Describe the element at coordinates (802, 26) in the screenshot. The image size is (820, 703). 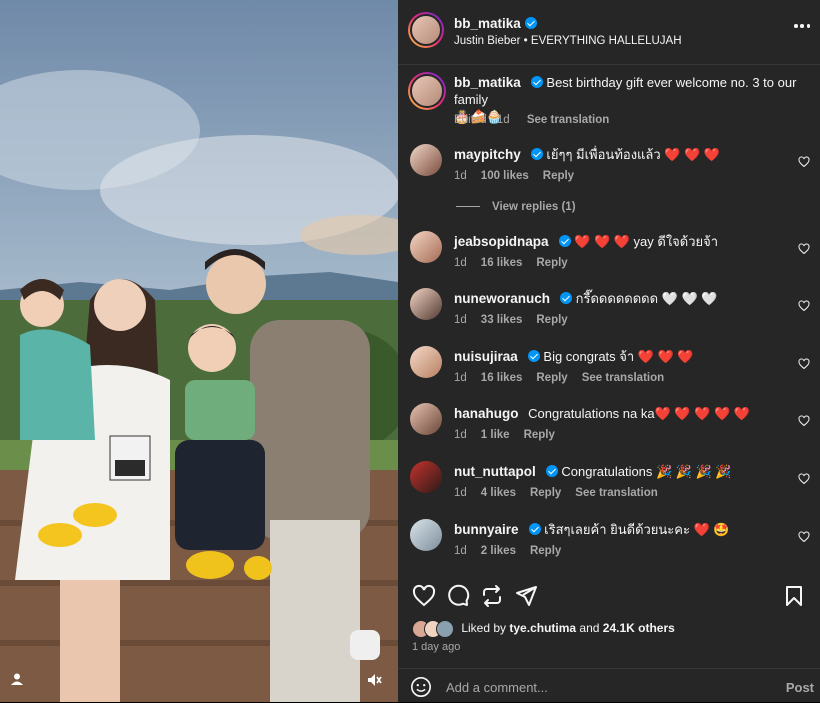
I see `more-icon` at that location.